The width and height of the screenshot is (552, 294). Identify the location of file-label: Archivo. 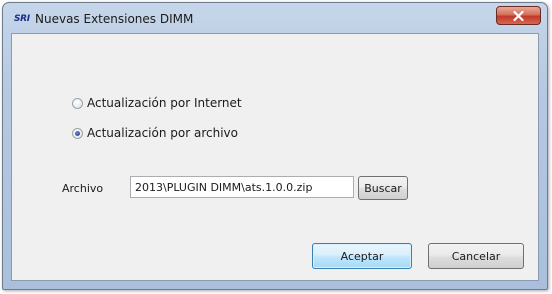
(83, 188).